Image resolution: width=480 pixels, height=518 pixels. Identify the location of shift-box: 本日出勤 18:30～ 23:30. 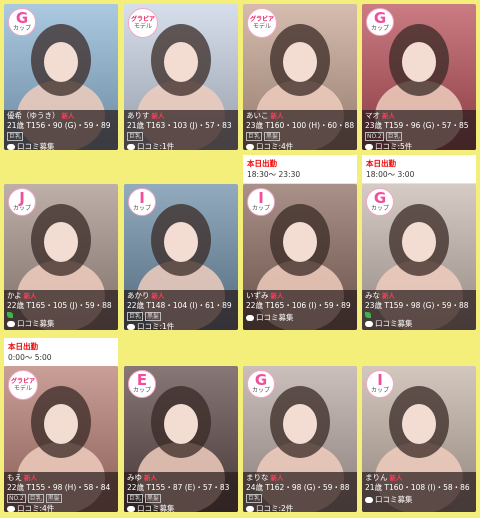
(300, 169).